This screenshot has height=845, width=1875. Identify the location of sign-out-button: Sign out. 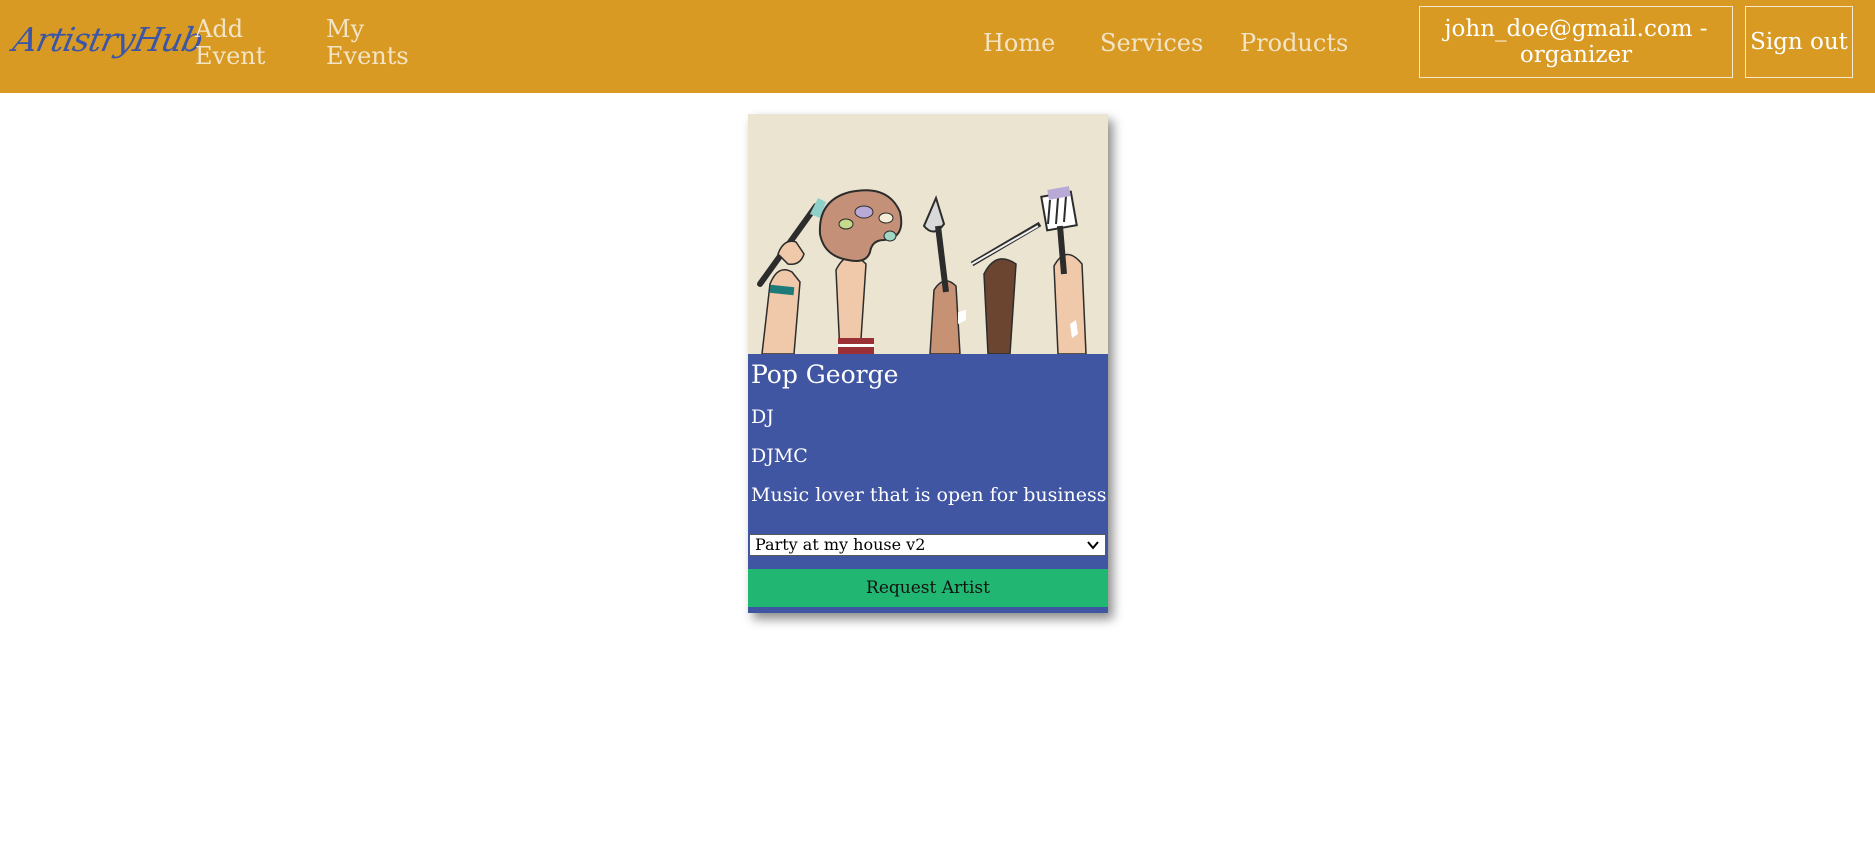
(1799, 42).